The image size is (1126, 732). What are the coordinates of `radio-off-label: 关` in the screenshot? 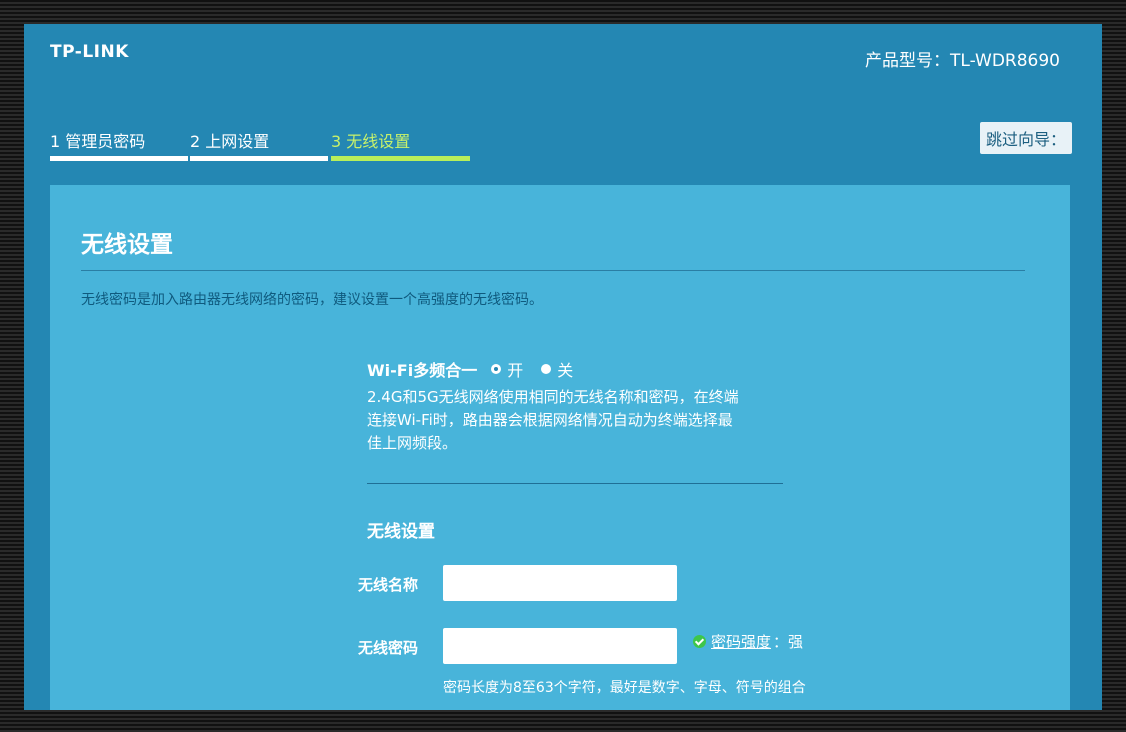 It's located at (565, 369).